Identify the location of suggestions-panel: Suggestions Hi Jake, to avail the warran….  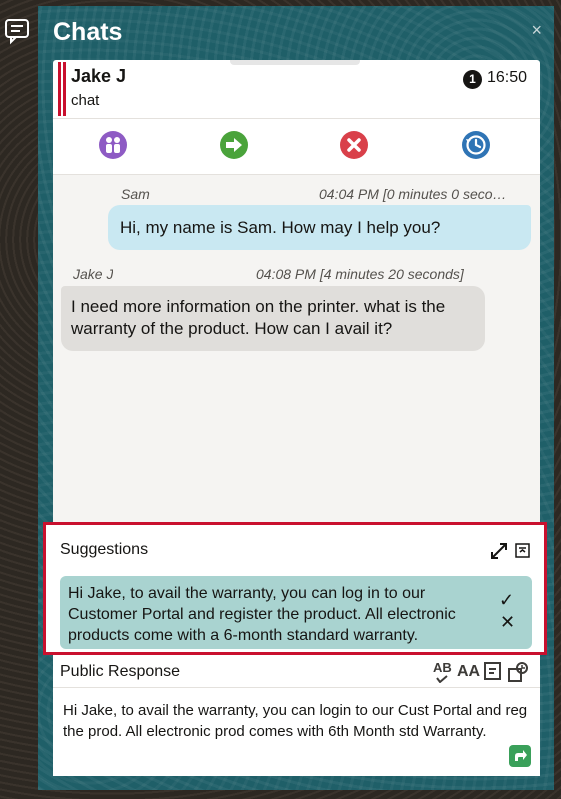
(295, 588).